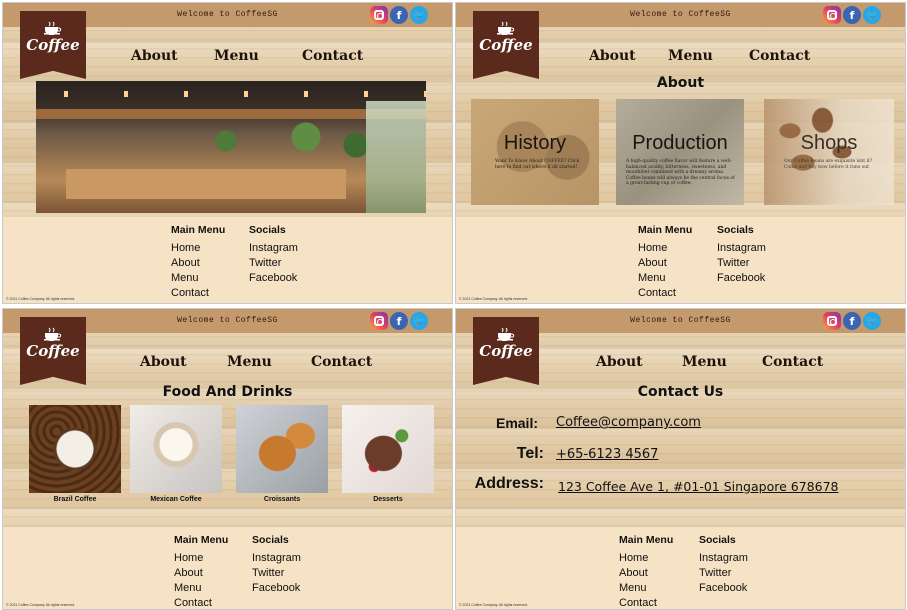 The image size is (907, 610). Describe the element at coordinates (829, 143) in the screenshot. I see `shops-card-title: Shops` at that location.